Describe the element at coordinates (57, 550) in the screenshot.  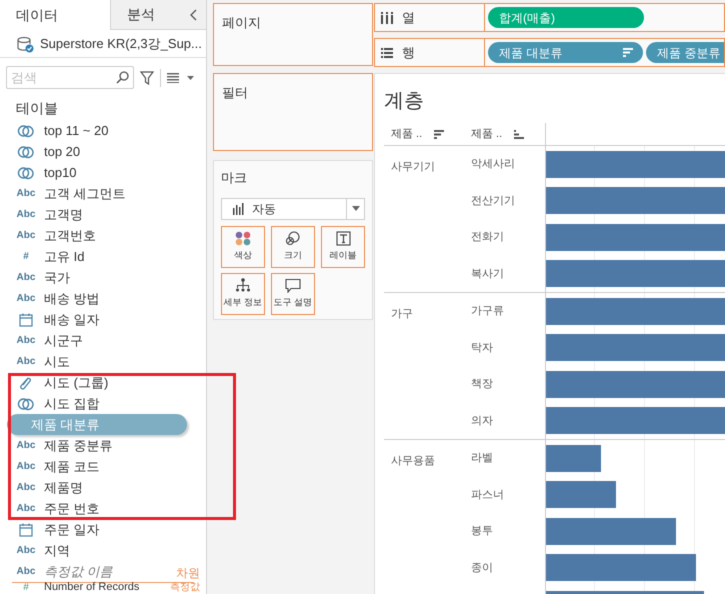
I see `field-item: 지역` at that location.